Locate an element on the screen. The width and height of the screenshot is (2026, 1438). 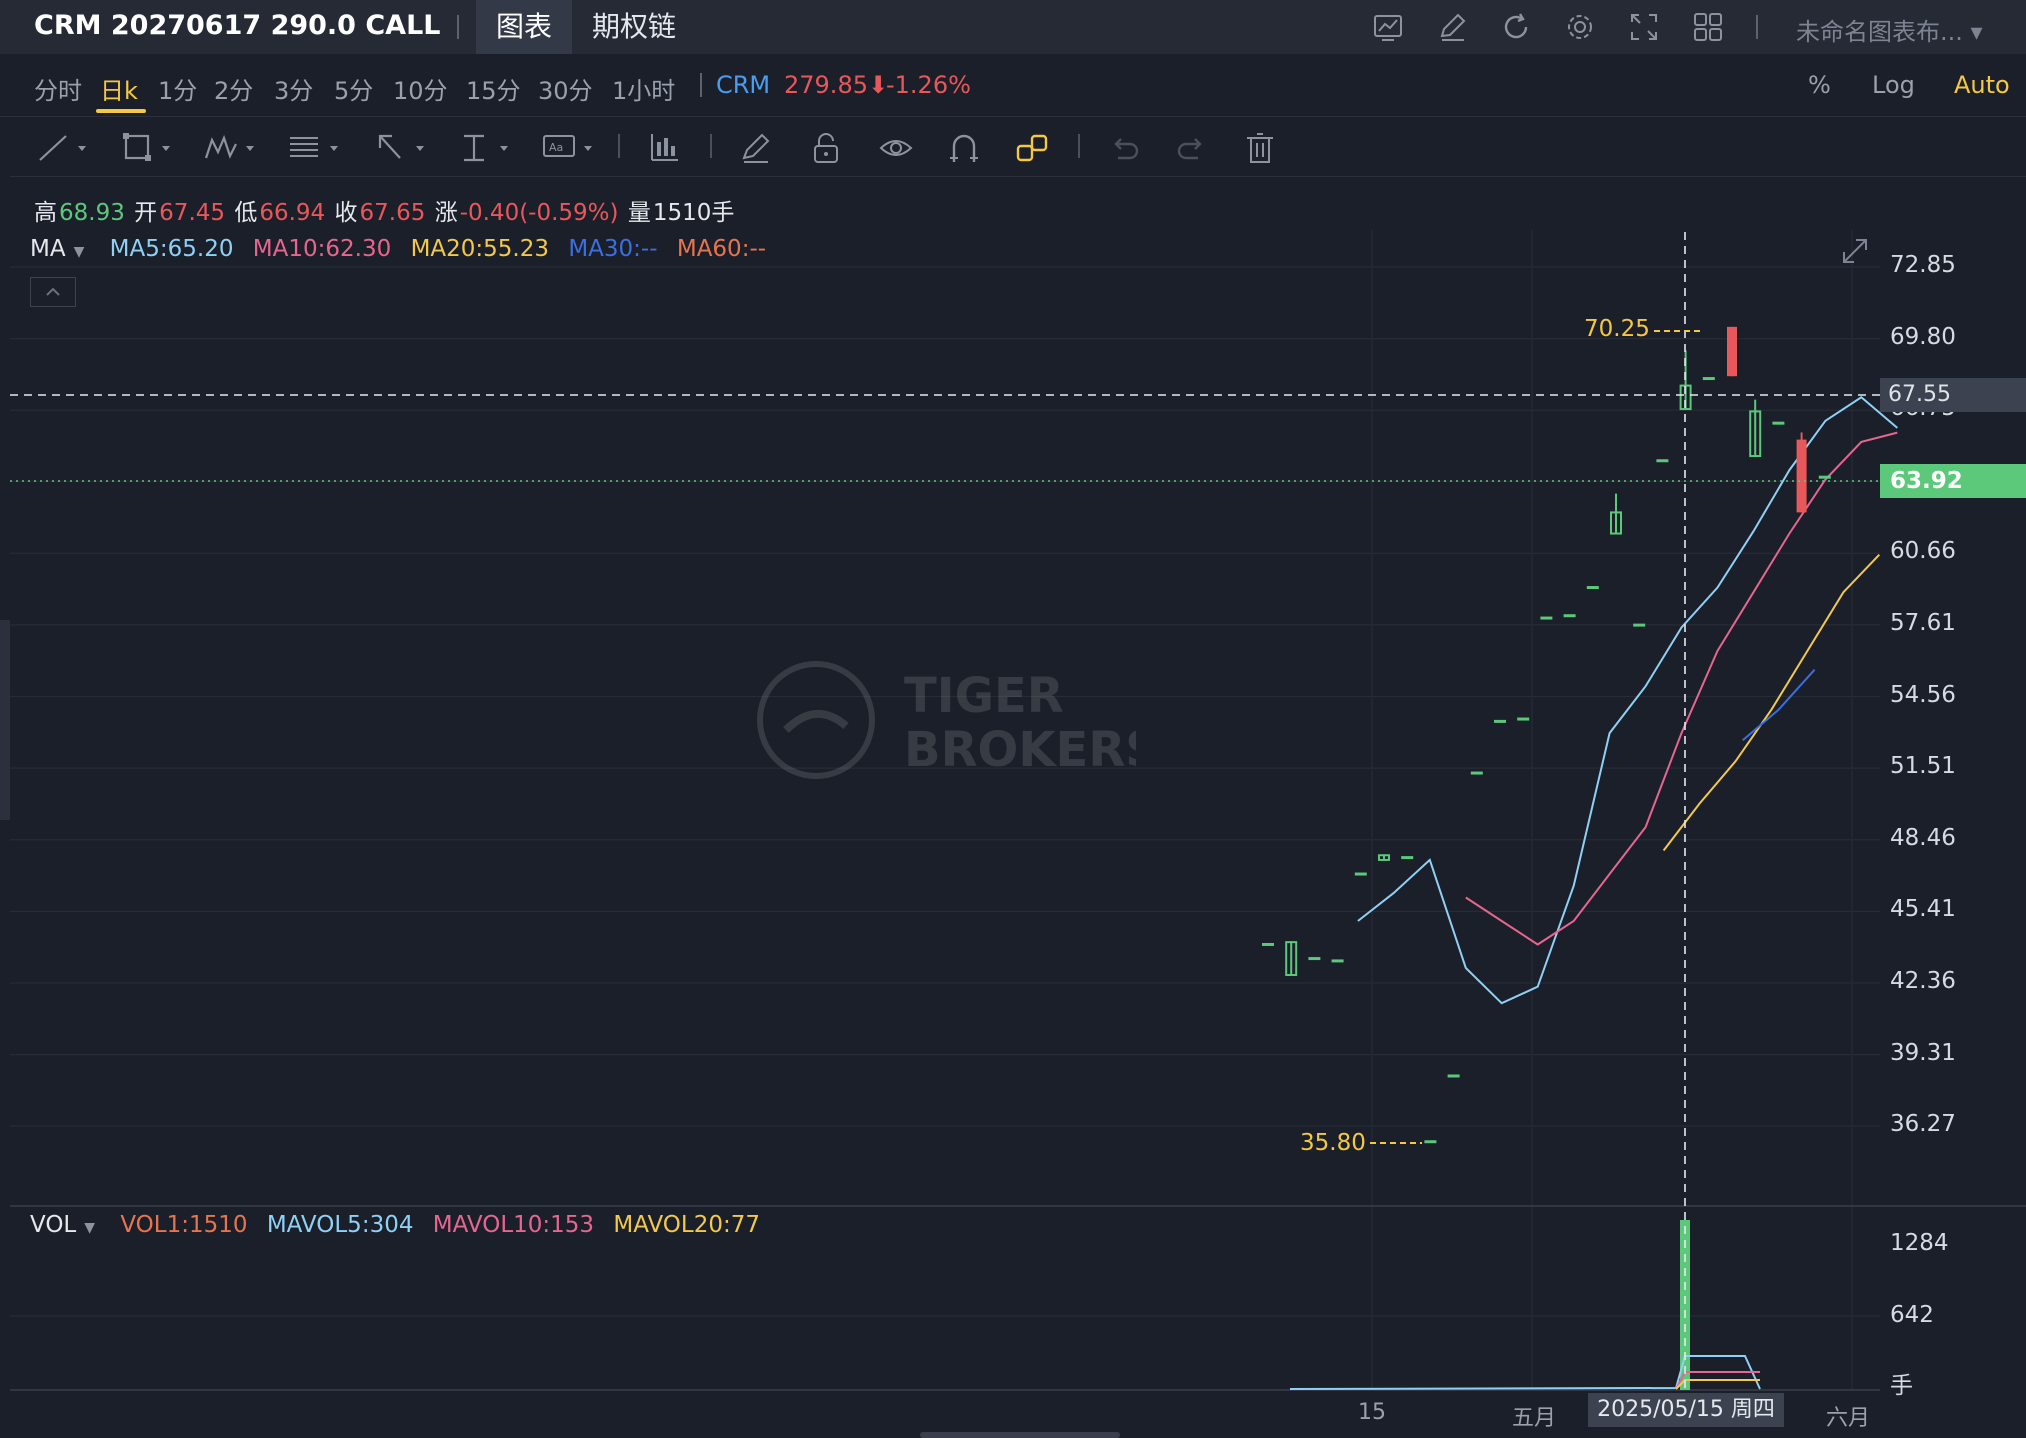
collapse-legend-button is located at coordinates (53, 292).